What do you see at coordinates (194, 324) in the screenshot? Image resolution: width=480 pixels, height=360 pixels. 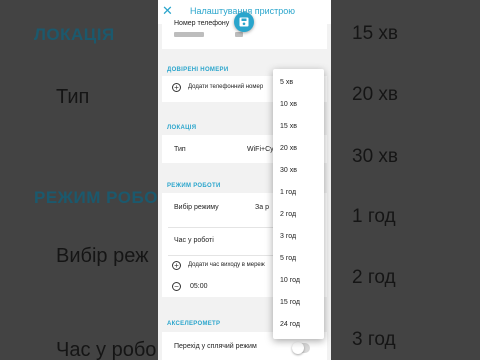 I see `accelerometer-heading: АКСЕЛЕРОМЕТР` at bounding box center [194, 324].